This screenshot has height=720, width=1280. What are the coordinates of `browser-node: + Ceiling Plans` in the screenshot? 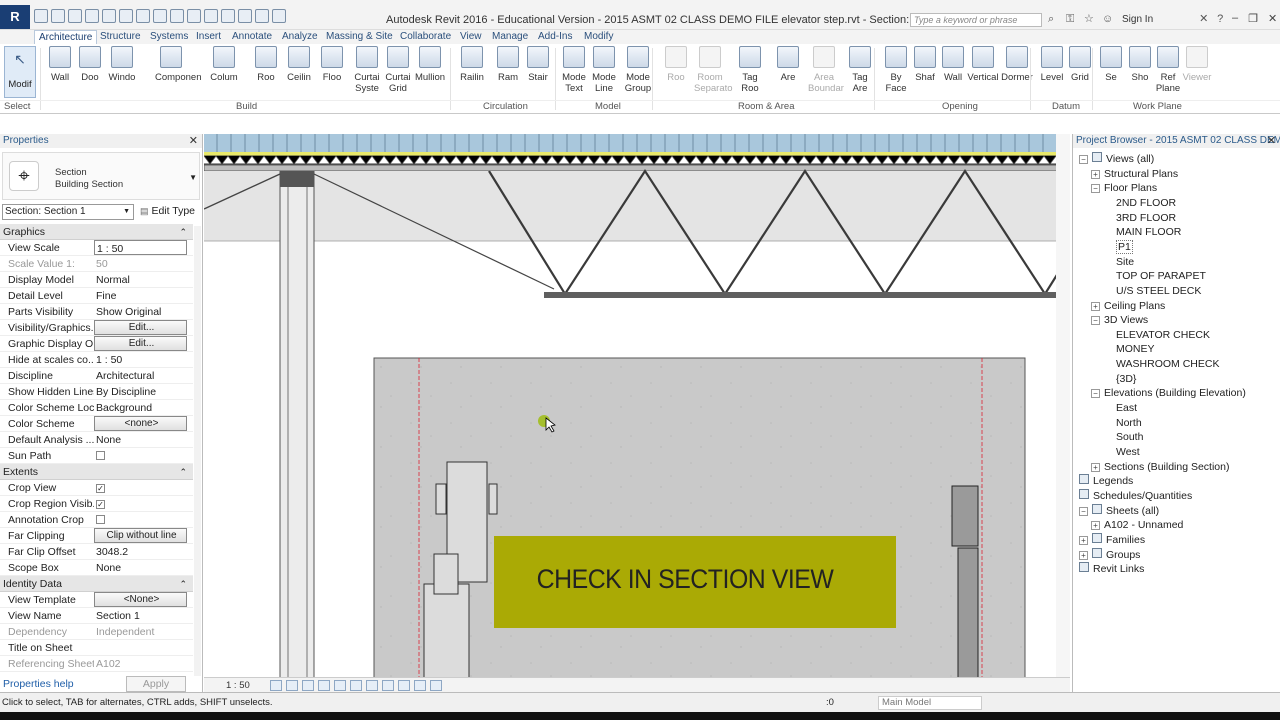 It's located at (1128, 306).